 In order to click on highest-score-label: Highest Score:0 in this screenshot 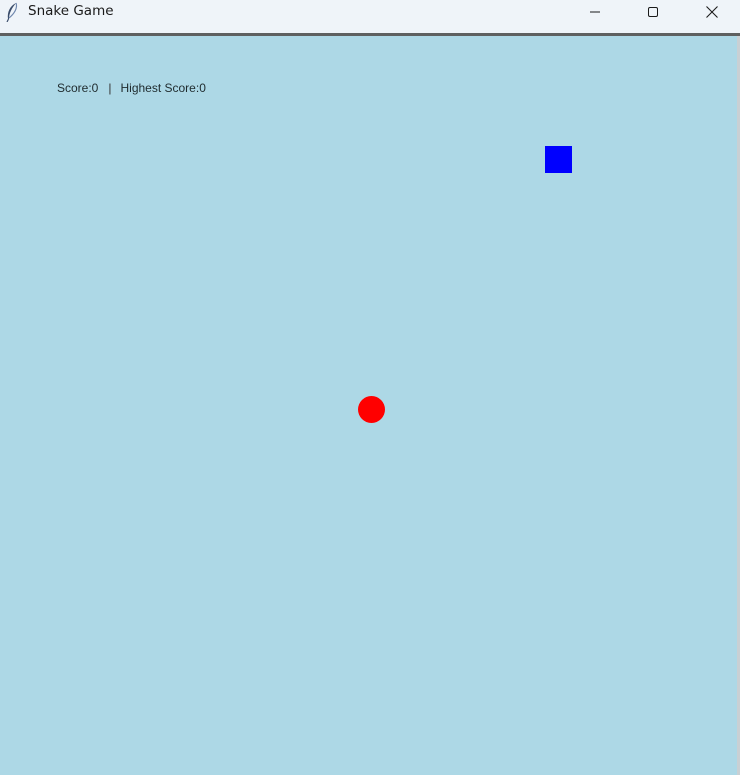, I will do `click(163, 88)`.